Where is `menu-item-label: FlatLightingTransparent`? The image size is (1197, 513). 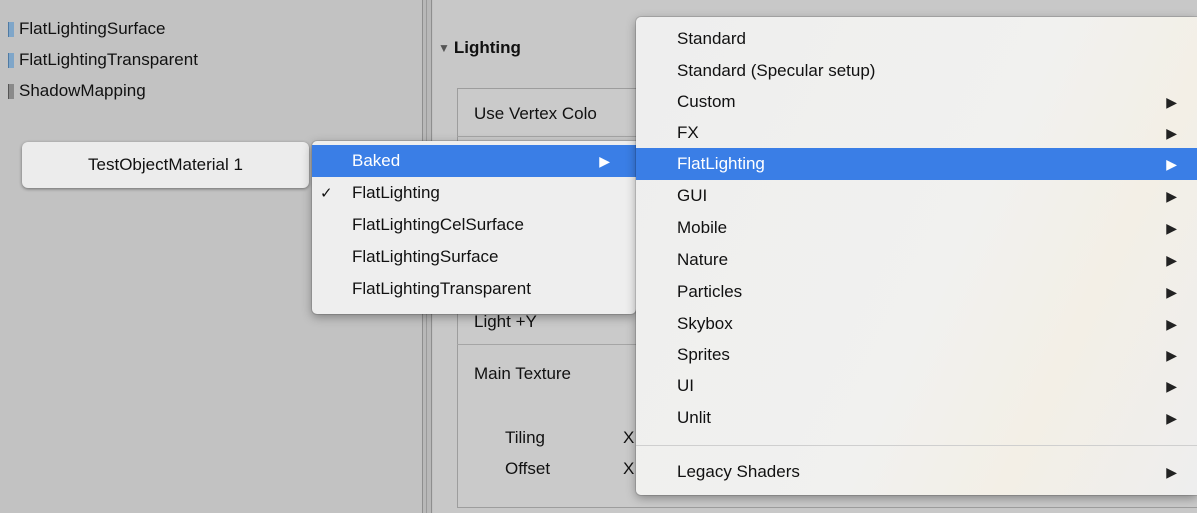
menu-item-label: FlatLightingTransparent is located at coordinates (441, 288).